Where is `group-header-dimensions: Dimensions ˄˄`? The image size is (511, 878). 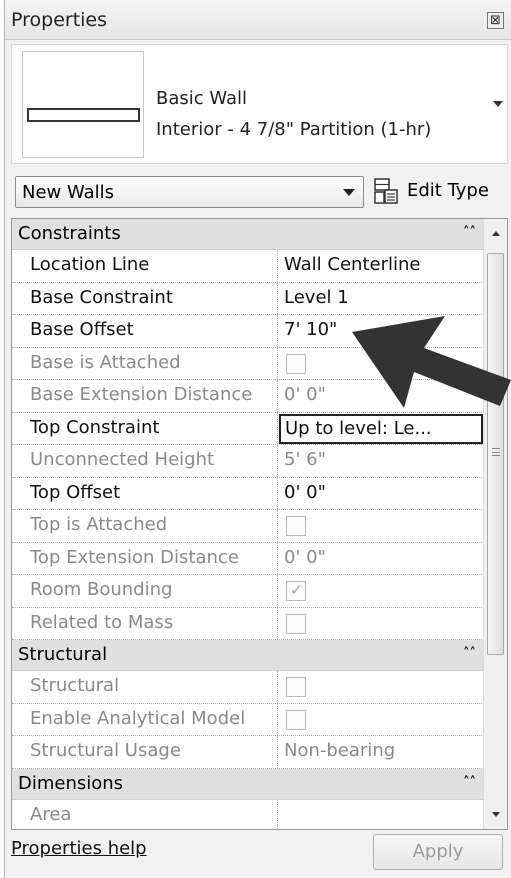
group-header-dimensions: Dimensions ˄˄ is located at coordinates (248, 784).